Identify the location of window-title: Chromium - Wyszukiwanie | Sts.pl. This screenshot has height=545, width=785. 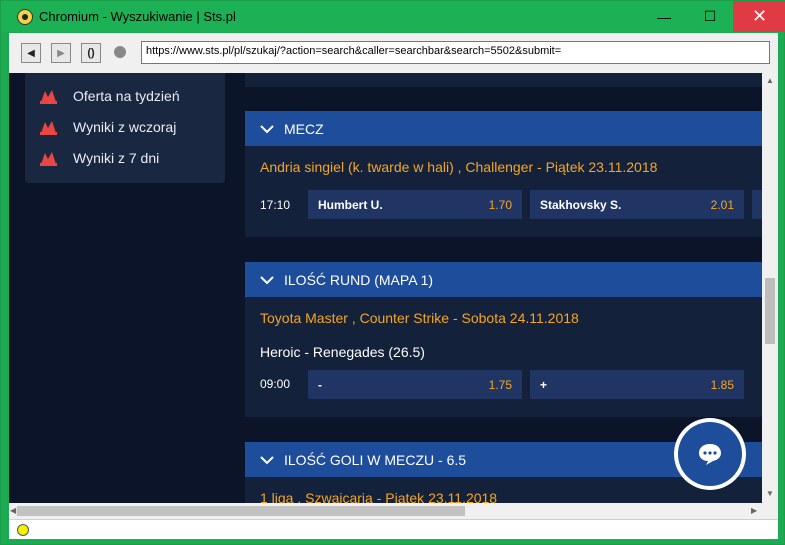
(137, 16).